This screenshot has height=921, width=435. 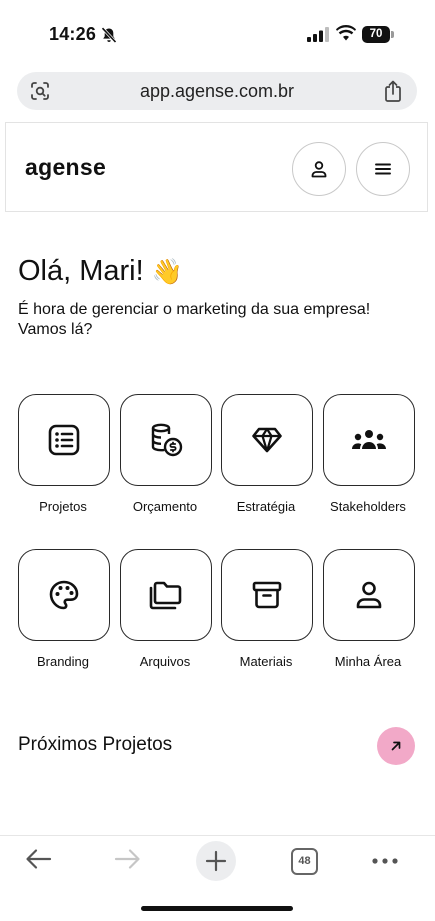 What do you see at coordinates (368, 506) in the screenshot?
I see `tile-label: Stakeholders` at bounding box center [368, 506].